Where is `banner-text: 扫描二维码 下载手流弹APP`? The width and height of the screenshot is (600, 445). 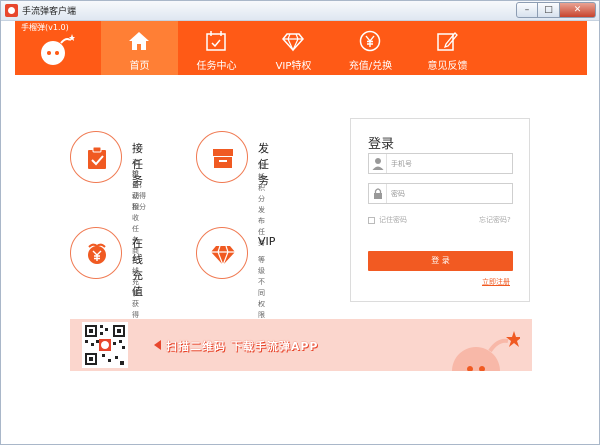 banner-text: 扫描二维码 下载手流弹APP is located at coordinates (242, 346).